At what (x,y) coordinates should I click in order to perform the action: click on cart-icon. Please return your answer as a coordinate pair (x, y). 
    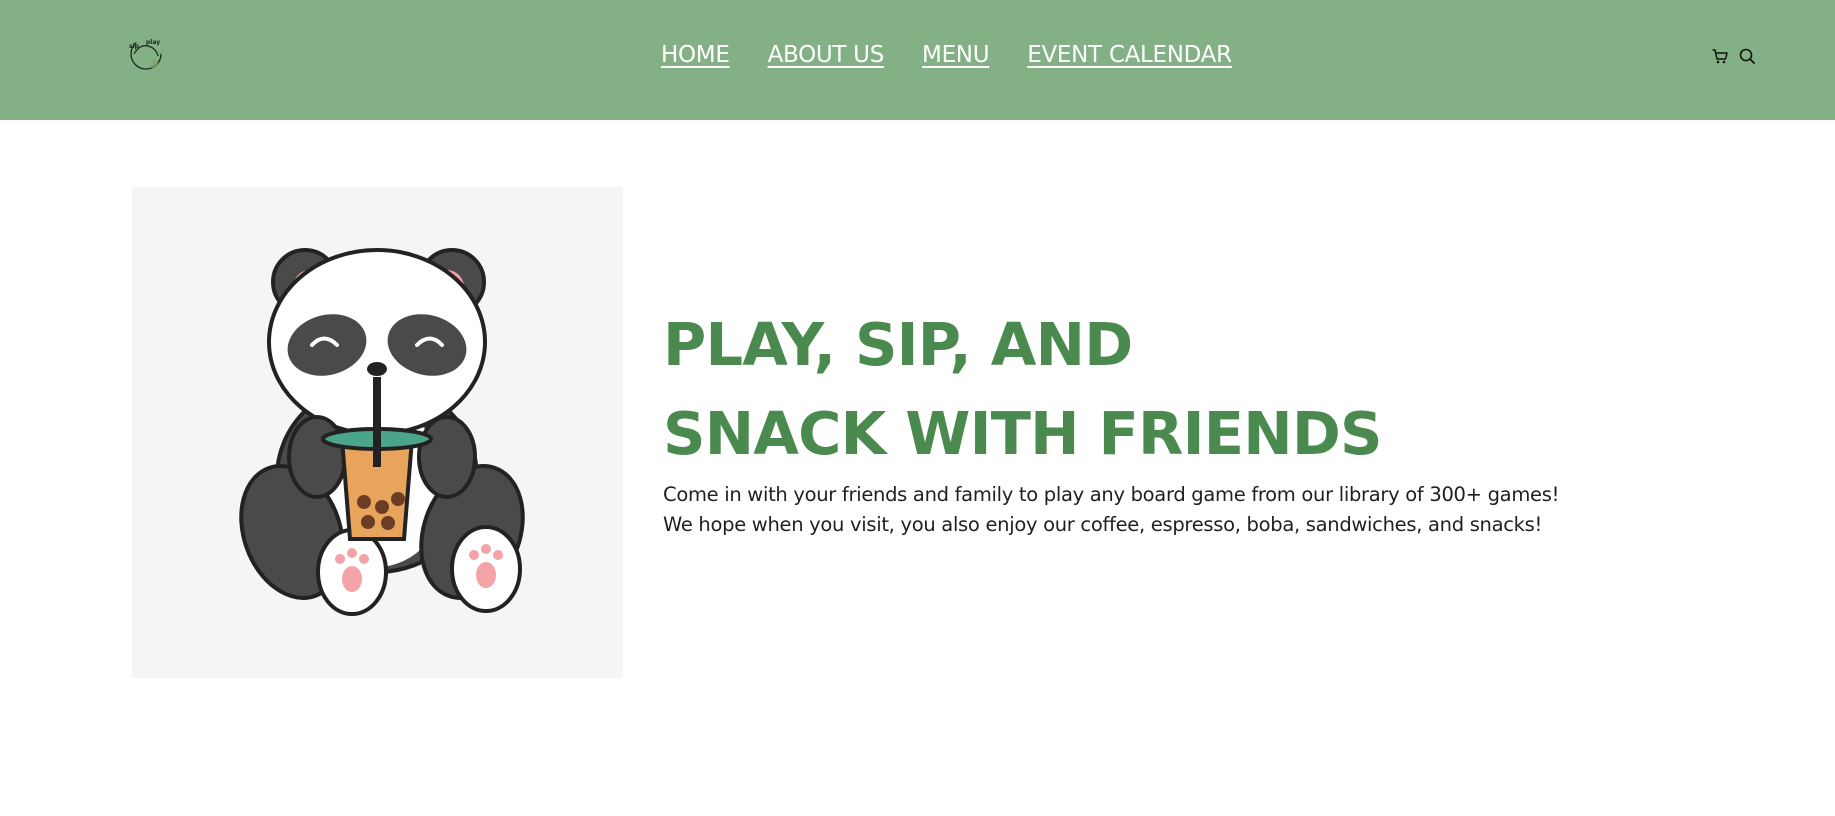
    Looking at the image, I should click on (1720, 56).